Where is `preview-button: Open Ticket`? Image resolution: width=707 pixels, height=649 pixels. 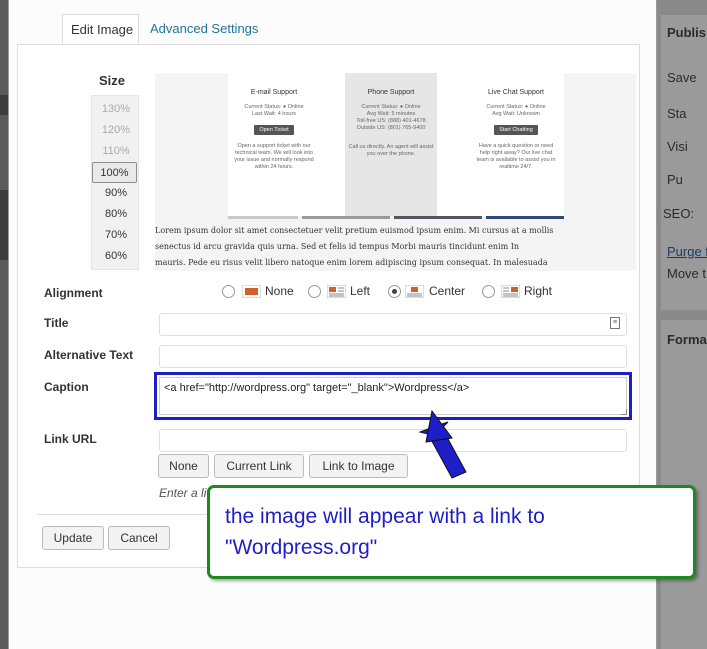
preview-button: Open Ticket is located at coordinates (274, 130).